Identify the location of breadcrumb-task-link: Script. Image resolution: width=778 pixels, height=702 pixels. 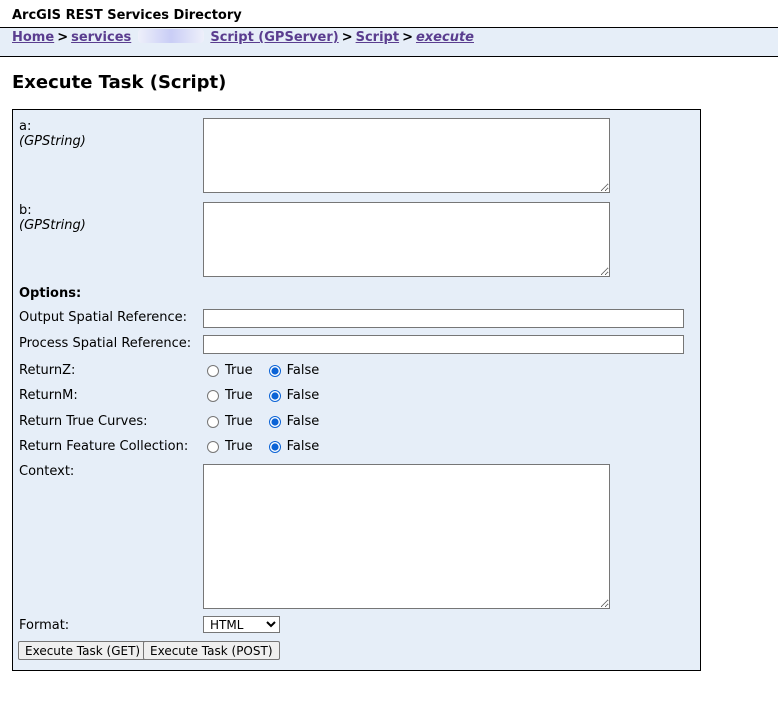
(377, 37).